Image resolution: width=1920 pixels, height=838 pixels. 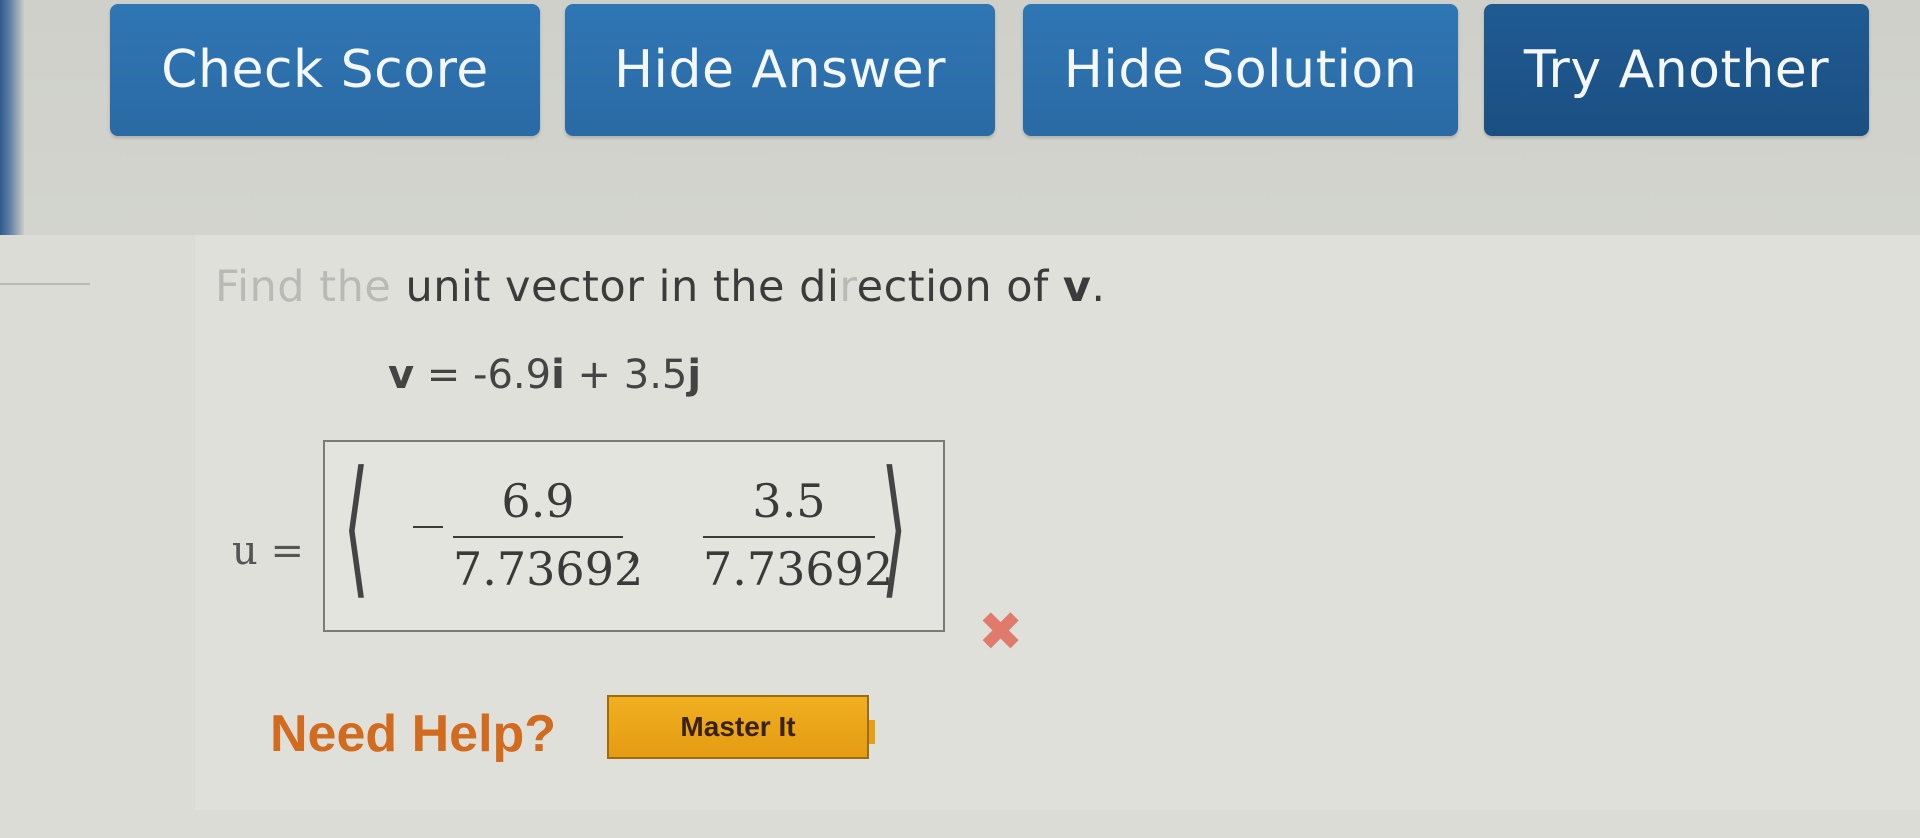 What do you see at coordinates (538, 537) in the screenshot?
I see `fraction1-bar` at bounding box center [538, 537].